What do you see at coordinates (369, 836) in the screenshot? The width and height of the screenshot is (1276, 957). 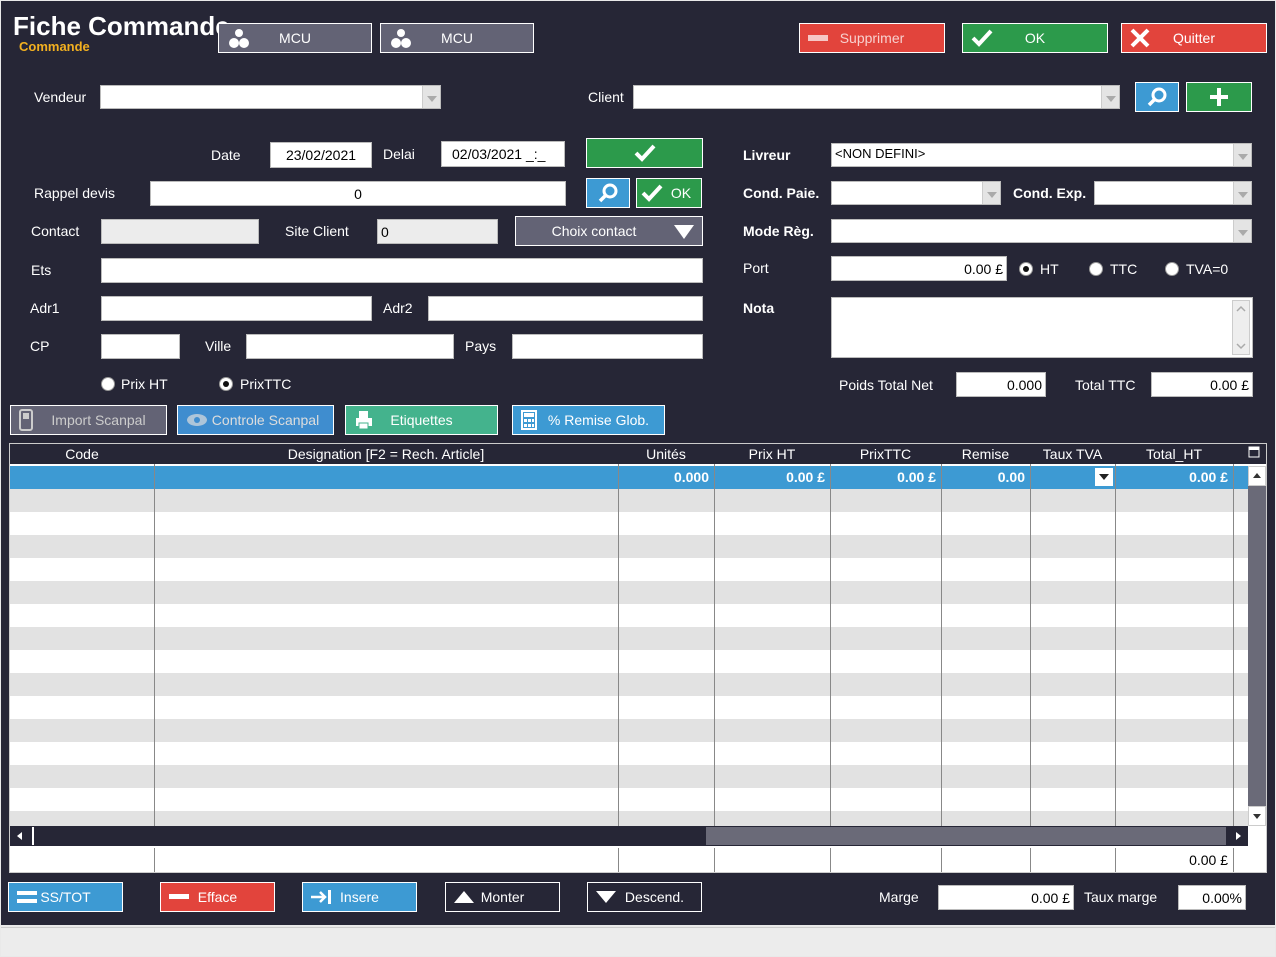 I see `horizontal-scroll-track` at bounding box center [369, 836].